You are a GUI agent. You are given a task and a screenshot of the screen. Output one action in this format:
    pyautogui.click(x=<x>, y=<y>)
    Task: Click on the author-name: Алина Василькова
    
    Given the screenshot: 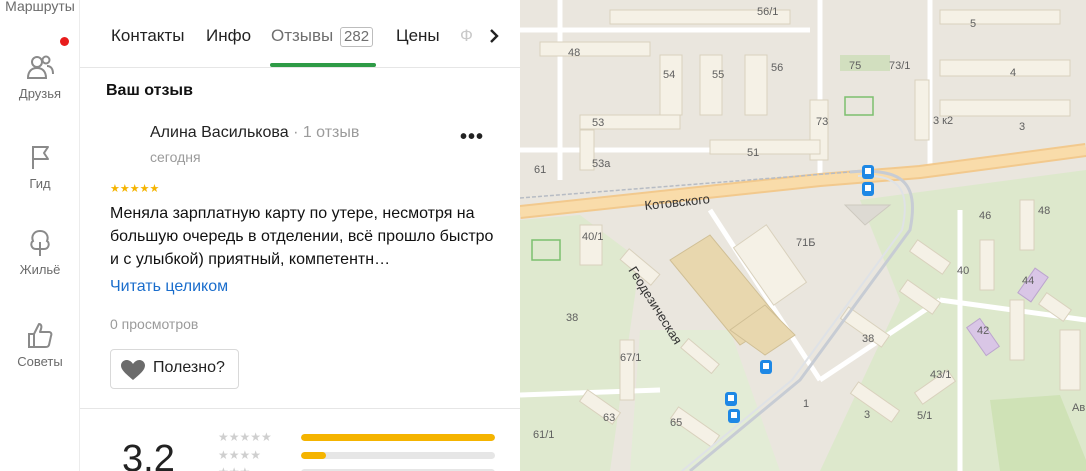 What is the action you would take?
    pyautogui.click(x=219, y=132)
    